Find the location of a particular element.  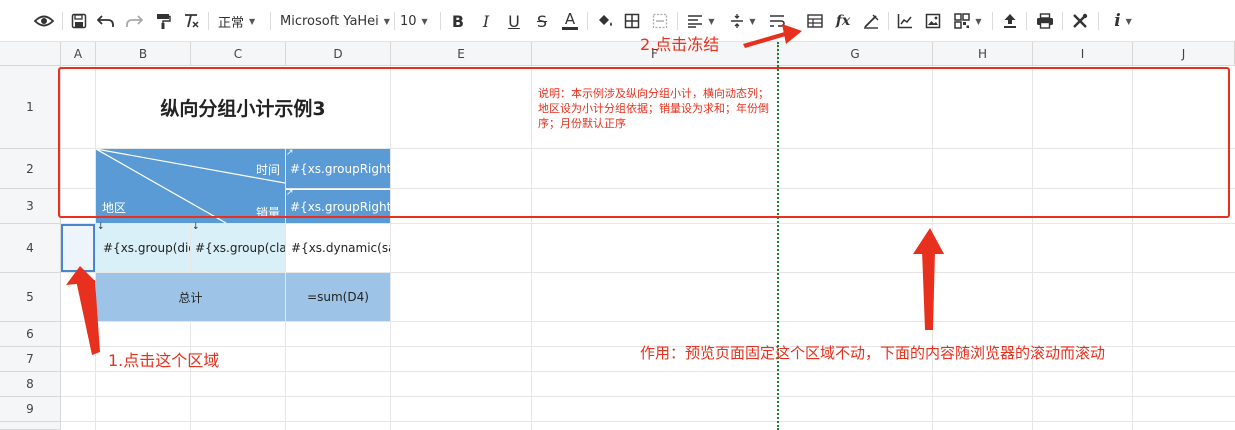

font-family-dropdown: Microsoft YaHei ▼ is located at coordinates (336, 21).